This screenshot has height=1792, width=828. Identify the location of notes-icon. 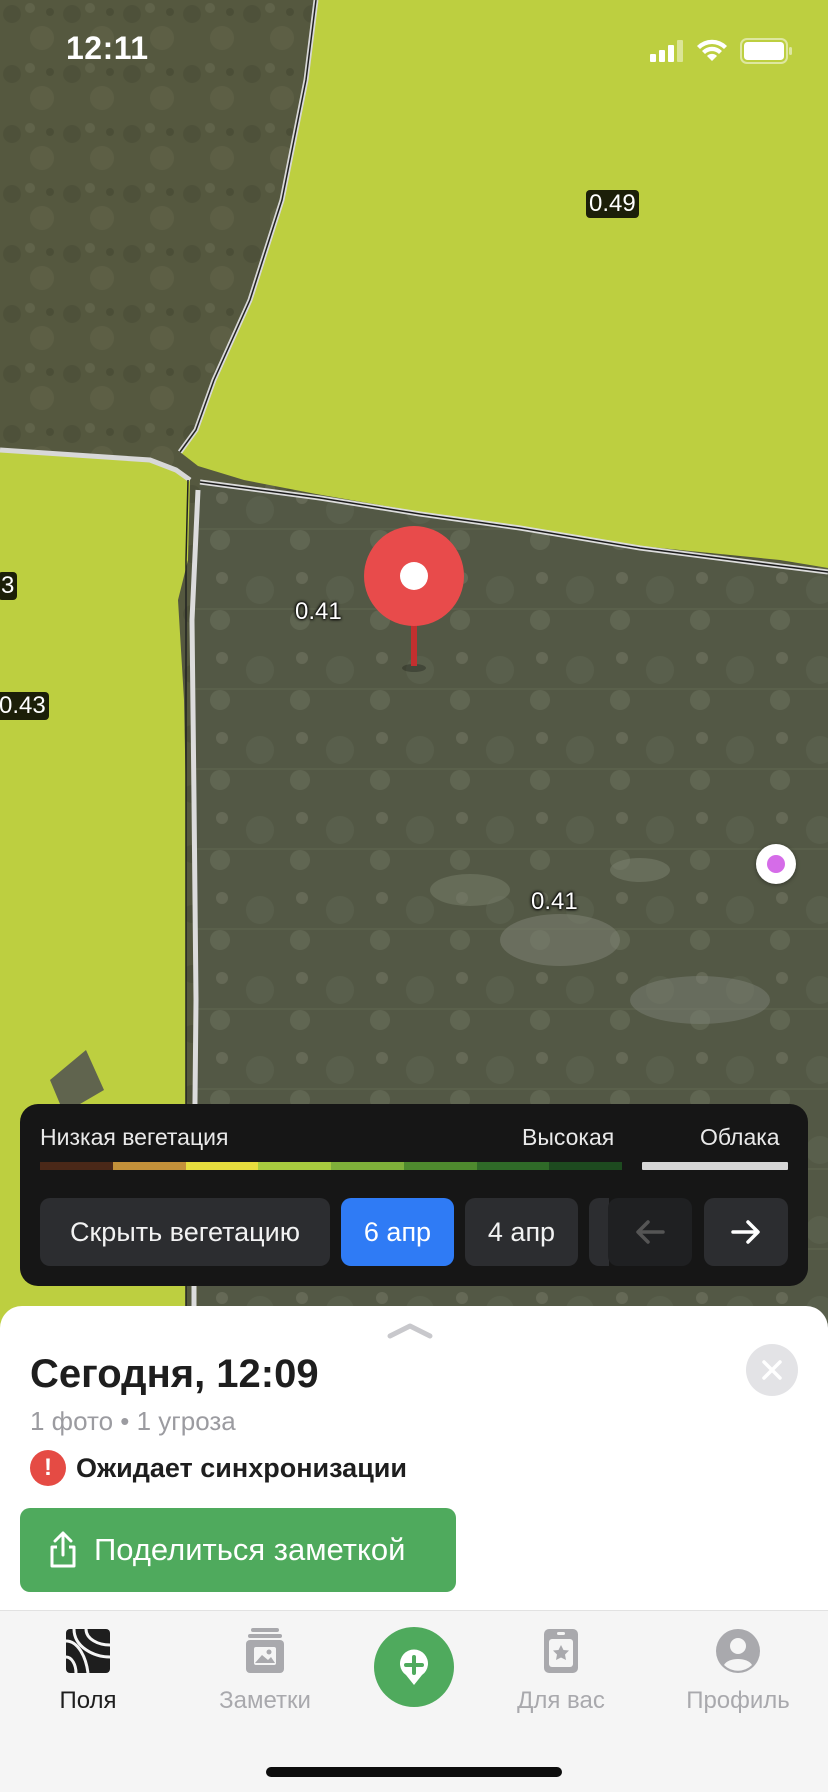
(265, 1650).